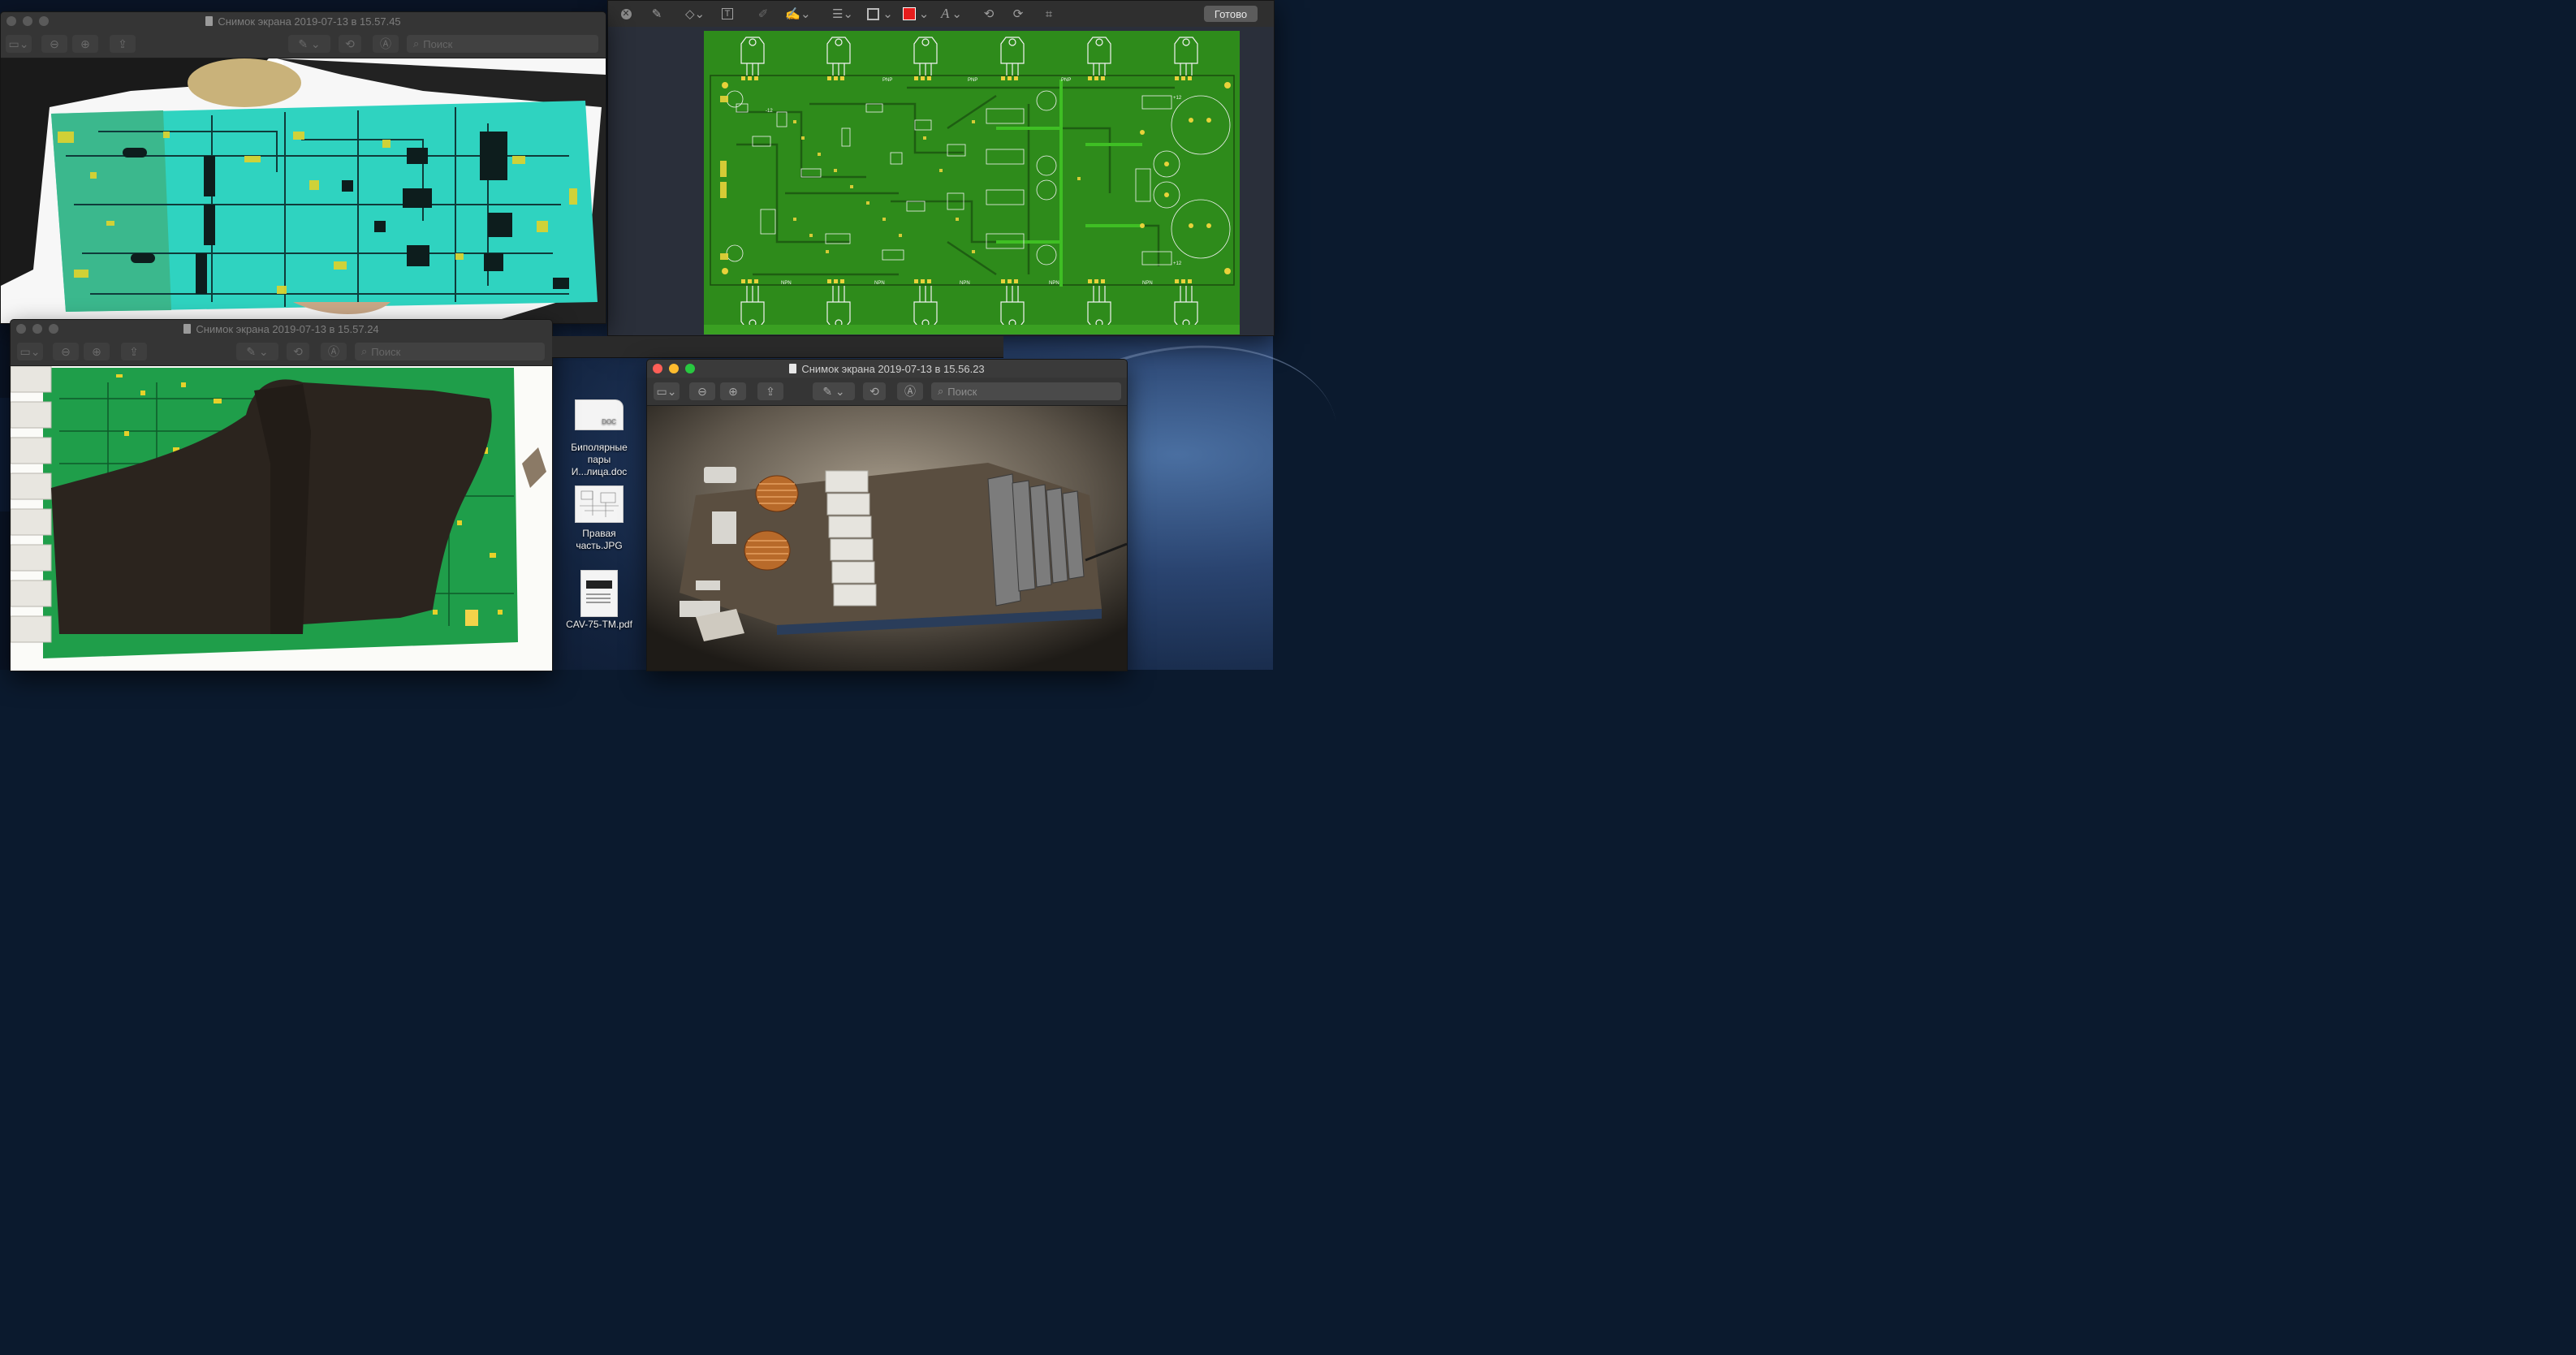 The image size is (2576, 1355). I want to click on text-tool-button: T, so click(727, 14).